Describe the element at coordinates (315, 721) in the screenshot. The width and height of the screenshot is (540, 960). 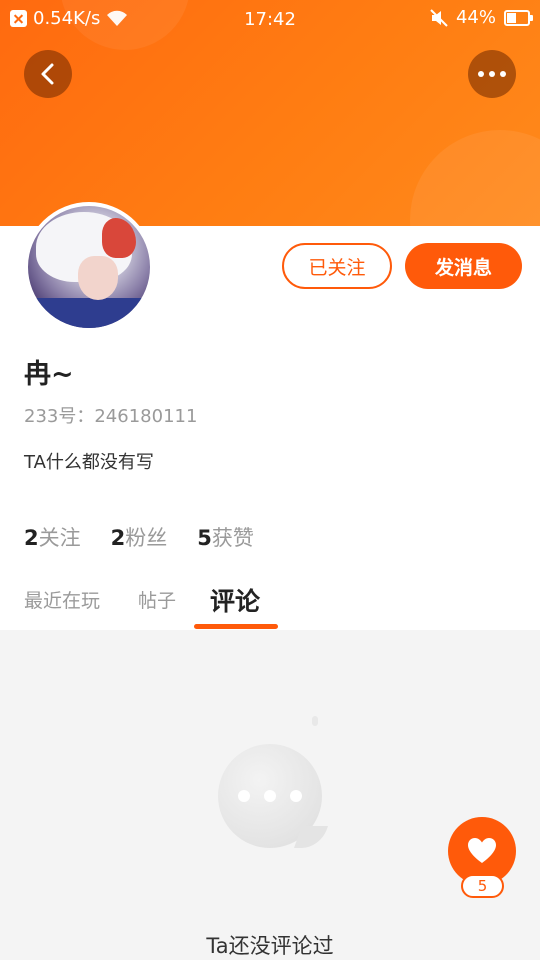
I see `sparkle-decoration` at that location.